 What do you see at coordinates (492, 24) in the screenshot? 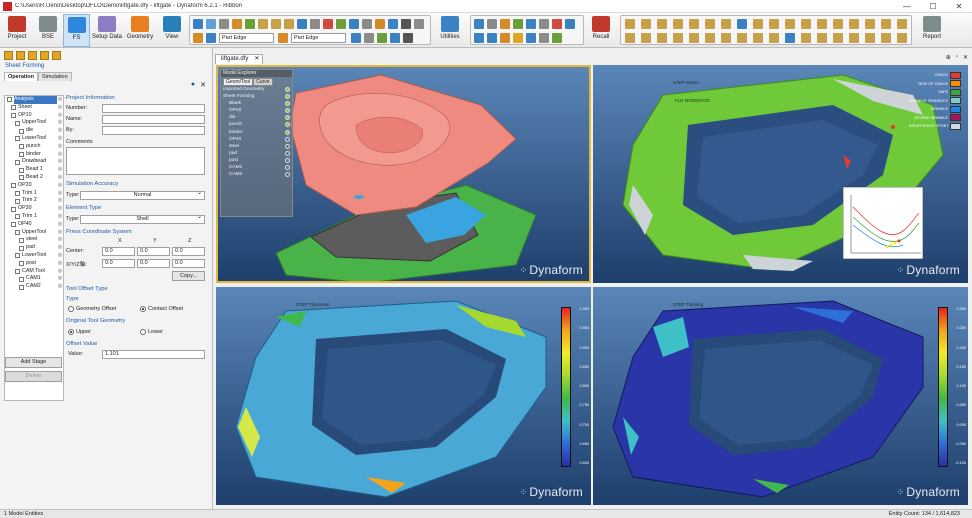
I see `copy-icon` at bounding box center [492, 24].